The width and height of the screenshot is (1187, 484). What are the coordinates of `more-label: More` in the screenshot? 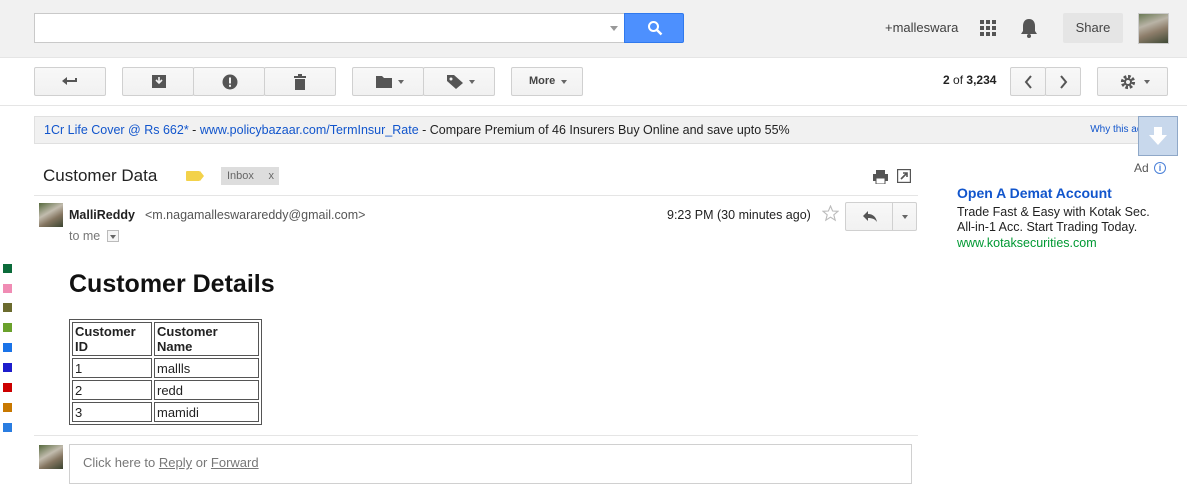 It's located at (542, 81).